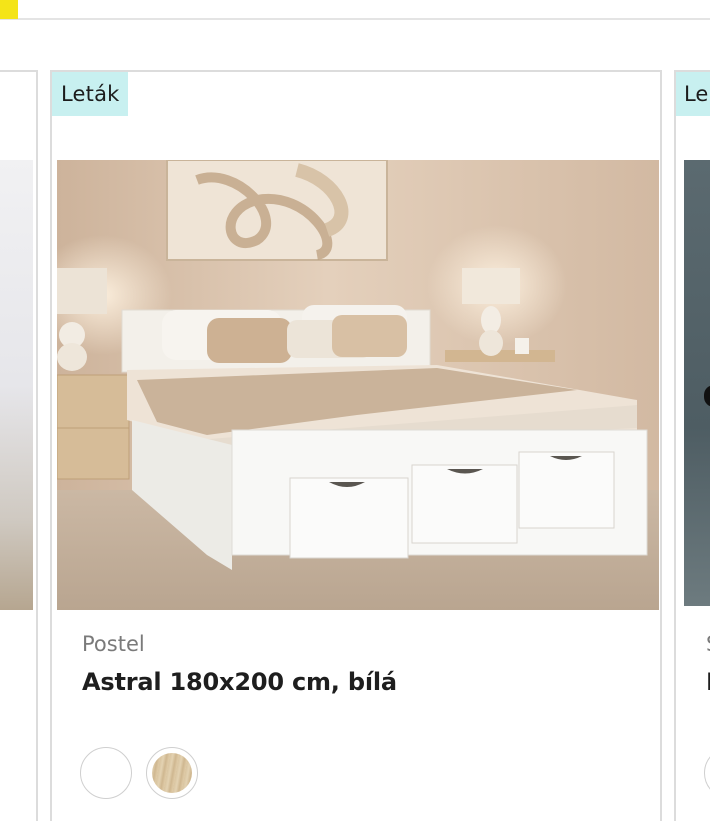  What do you see at coordinates (693, 94) in the screenshot?
I see `leaflet-badge-next: Le` at bounding box center [693, 94].